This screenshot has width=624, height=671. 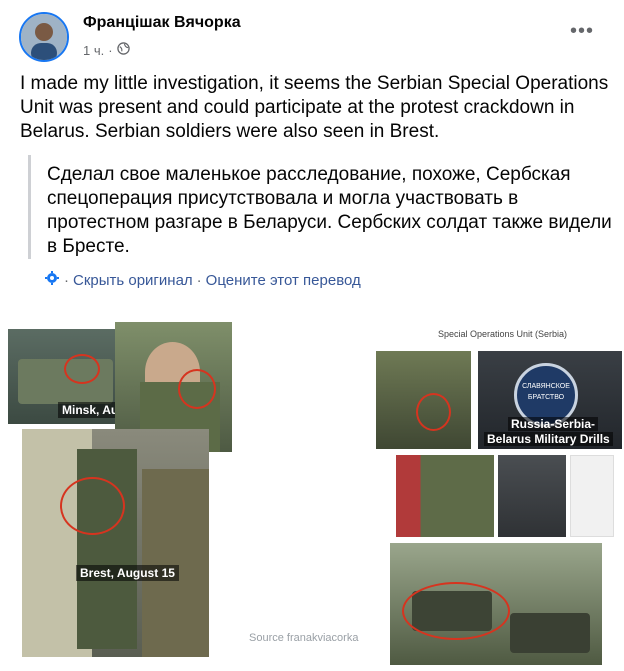 What do you see at coordinates (546, 397) in the screenshot?
I see `logo-text-bottom: БРАТСТВО` at bounding box center [546, 397].